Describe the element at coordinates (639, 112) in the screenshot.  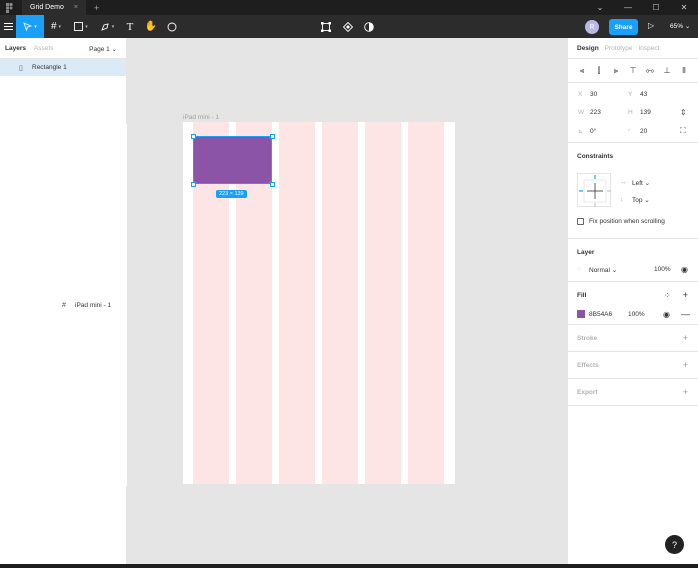
I see `h-field: H 139` at that location.